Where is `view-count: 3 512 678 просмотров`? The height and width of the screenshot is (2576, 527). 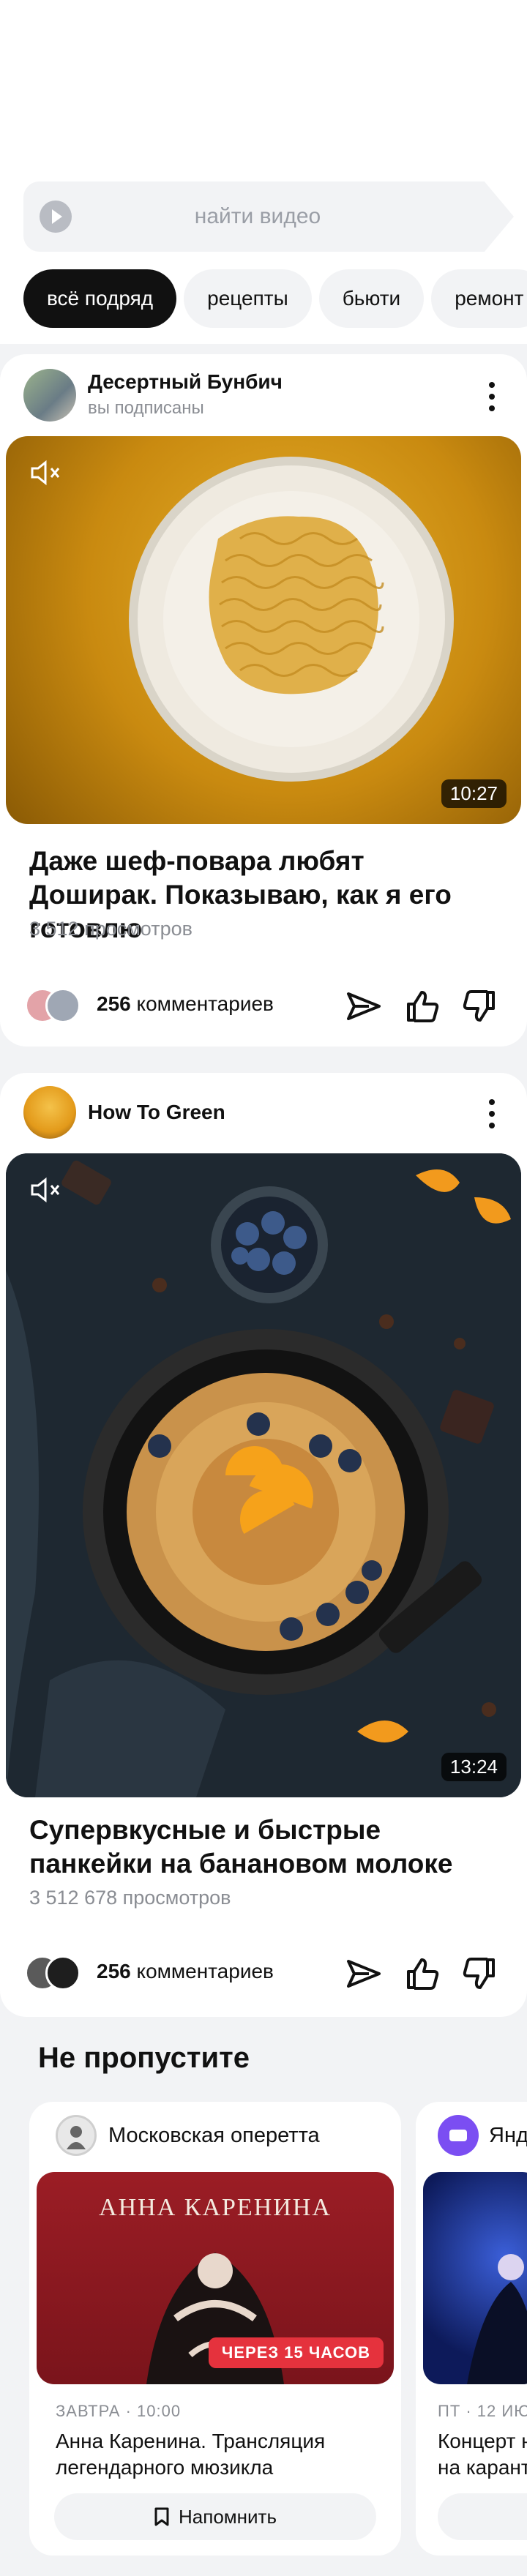
view-count: 3 512 678 просмотров is located at coordinates (130, 1898).